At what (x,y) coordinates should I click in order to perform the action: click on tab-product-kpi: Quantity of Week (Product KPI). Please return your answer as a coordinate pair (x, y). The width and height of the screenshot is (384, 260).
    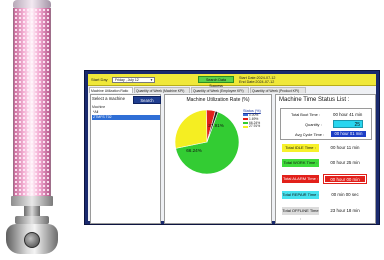
    Looking at the image, I should click on (278, 90).